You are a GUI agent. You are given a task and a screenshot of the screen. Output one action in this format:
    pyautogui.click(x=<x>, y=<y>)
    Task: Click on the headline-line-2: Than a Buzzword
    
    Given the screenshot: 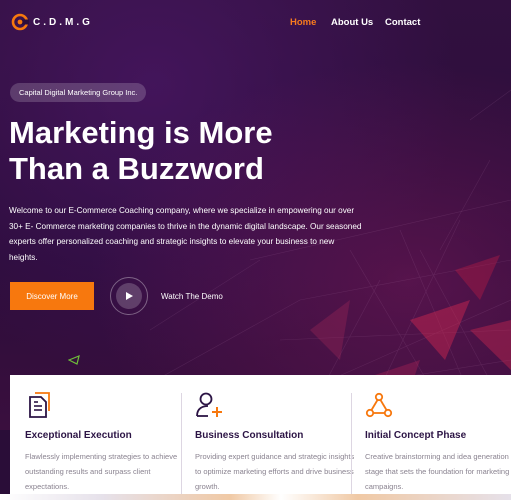 What is the action you would take?
    pyautogui.click(x=136, y=168)
    